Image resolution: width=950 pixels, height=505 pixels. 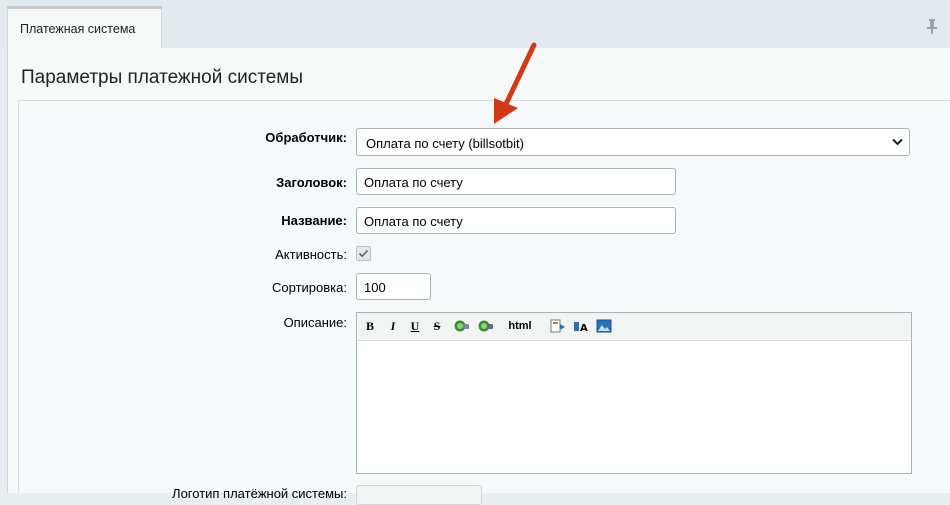 What do you see at coordinates (375, 287) in the screenshot?
I see `sort-value: 100` at bounding box center [375, 287].